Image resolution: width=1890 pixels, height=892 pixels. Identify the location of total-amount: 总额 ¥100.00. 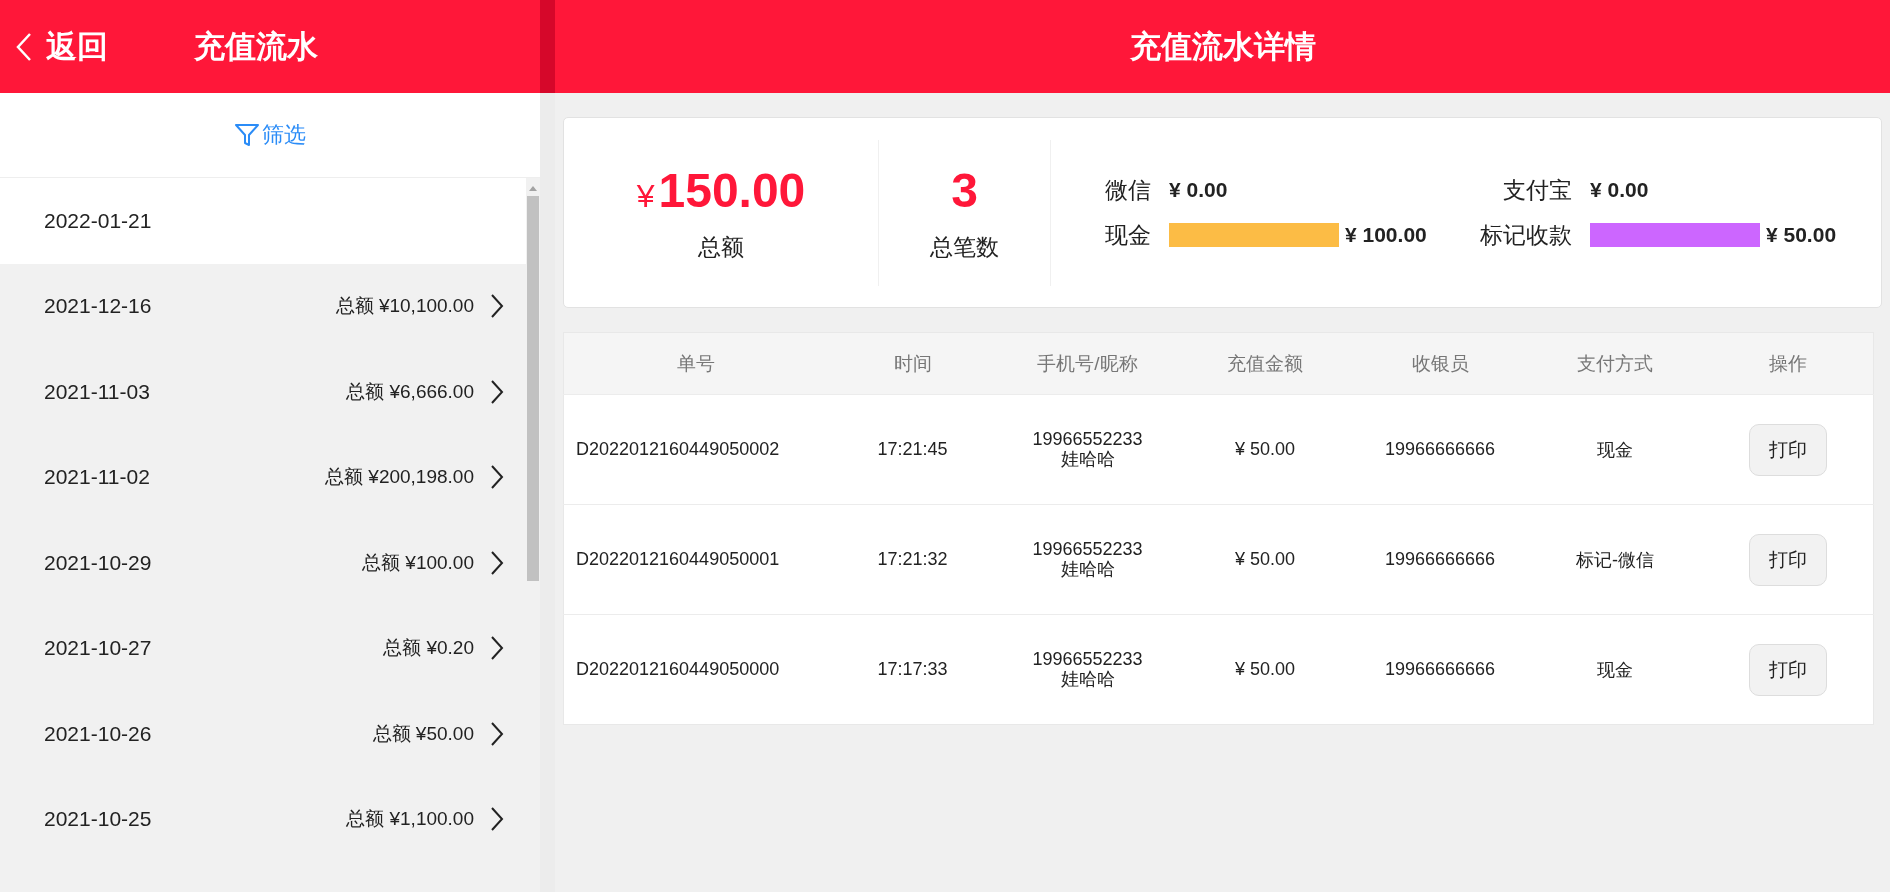
(418, 562).